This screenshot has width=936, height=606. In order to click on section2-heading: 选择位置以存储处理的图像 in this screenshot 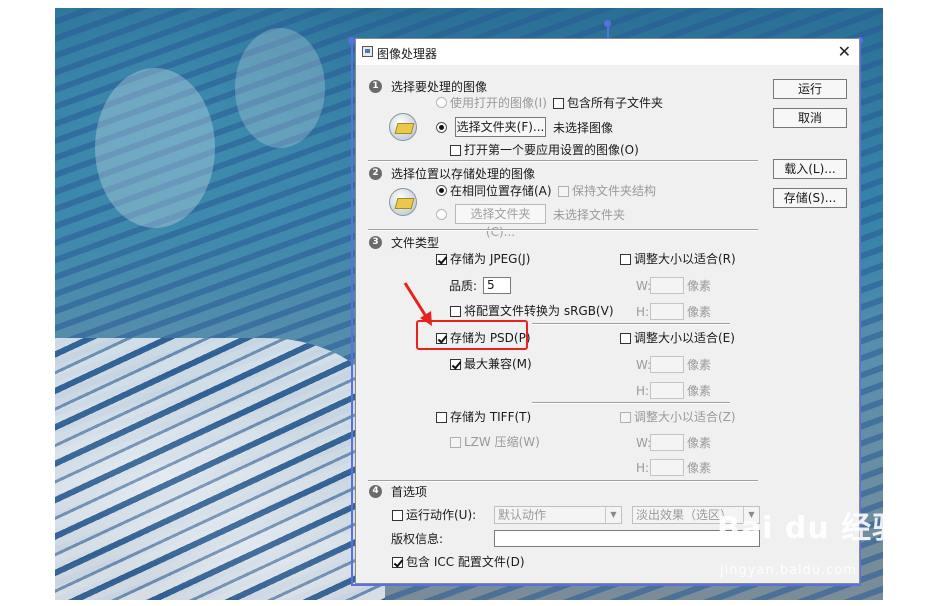, I will do `click(463, 174)`.